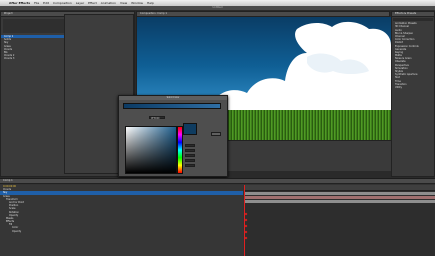 The image size is (435, 256). Describe the element at coordinates (46, 3) in the screenshot. I see `menu-edit: Edit` at that location.